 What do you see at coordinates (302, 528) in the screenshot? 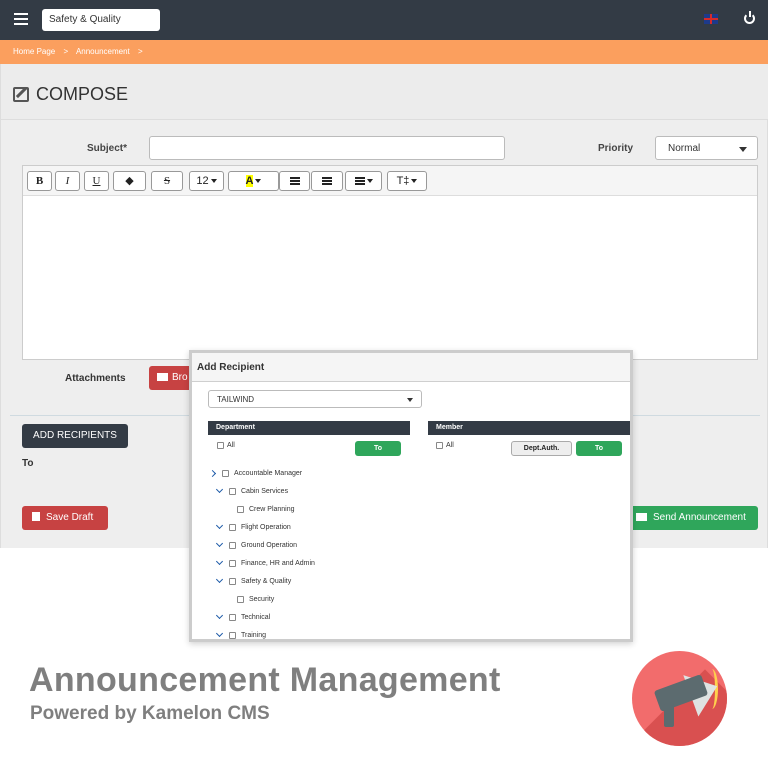
I see `department-row: Flight Operation` at bounding box center [302, 528].